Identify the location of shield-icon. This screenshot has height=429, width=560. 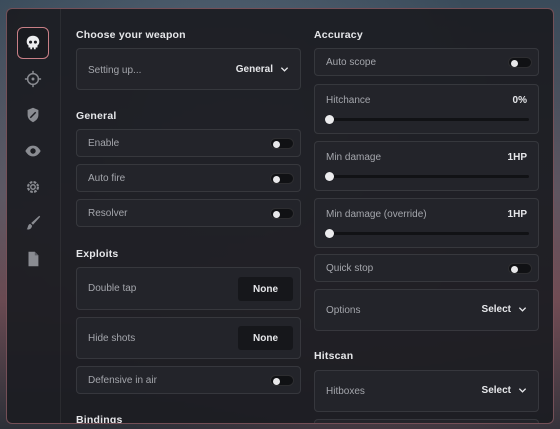
(33, 115).